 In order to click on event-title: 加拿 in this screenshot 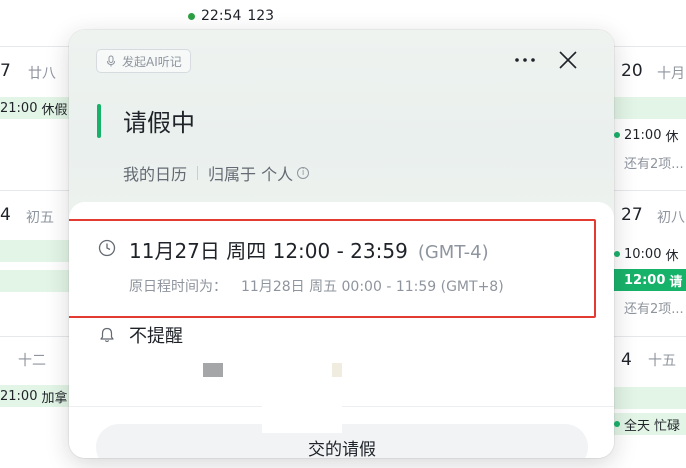, I will do `click(54, 398)`.